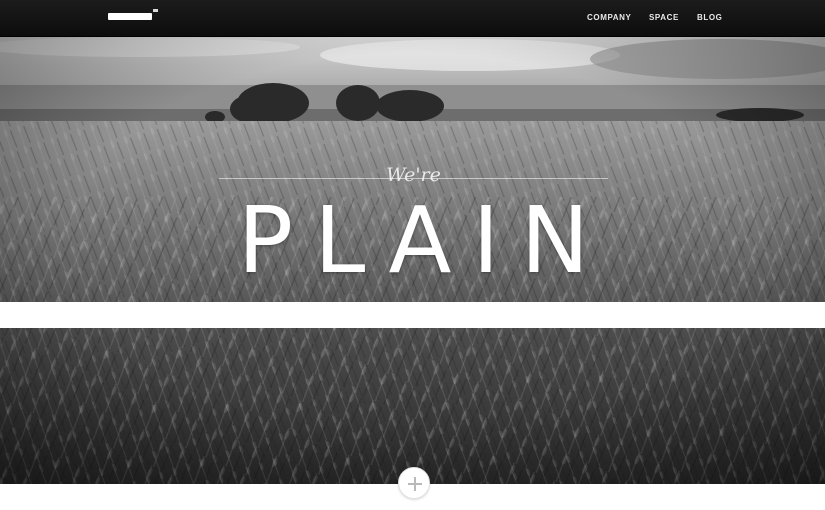 This screenshot has width=825, height=510. What do you see at coordinates (609, 17) in the screenshot?
I see `nav-company: COMPANY` at bounding box center [609, 17].